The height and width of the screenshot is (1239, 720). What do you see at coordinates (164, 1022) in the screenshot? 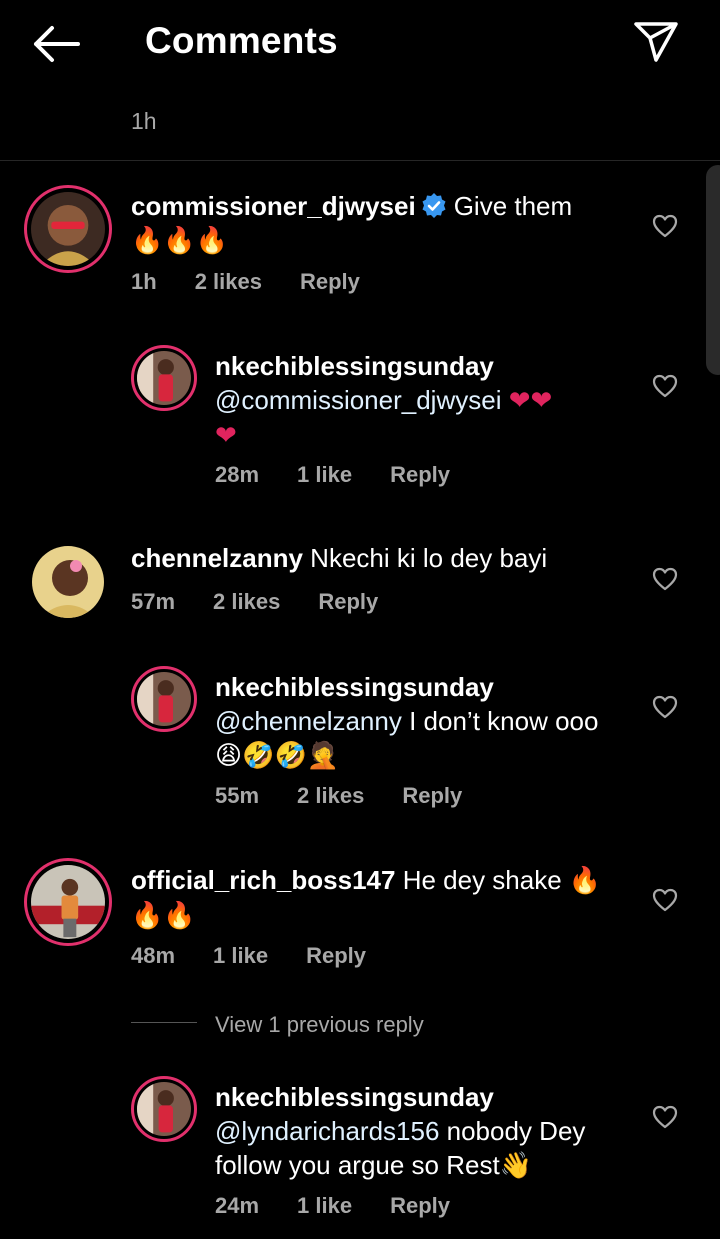
I see `view-replies-line` at bounding box center [164, 1022].